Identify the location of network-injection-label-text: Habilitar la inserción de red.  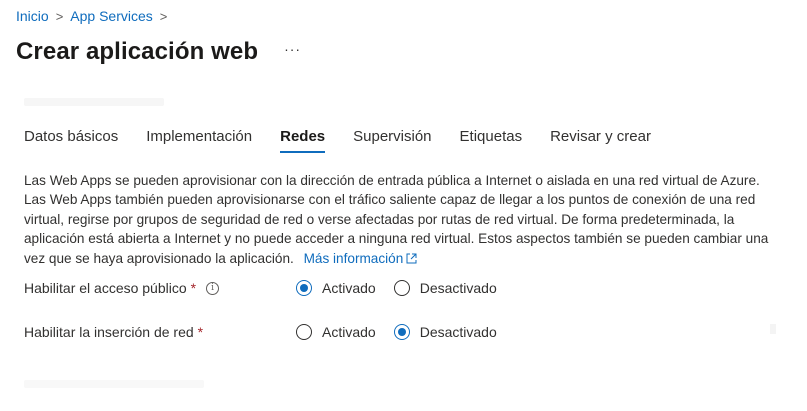
(109, 332).